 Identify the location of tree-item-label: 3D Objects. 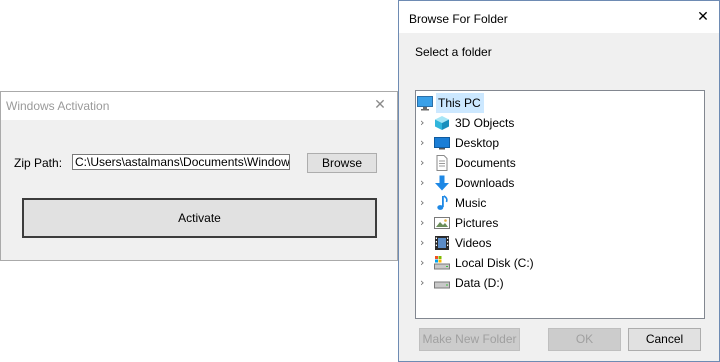
(485, 123).